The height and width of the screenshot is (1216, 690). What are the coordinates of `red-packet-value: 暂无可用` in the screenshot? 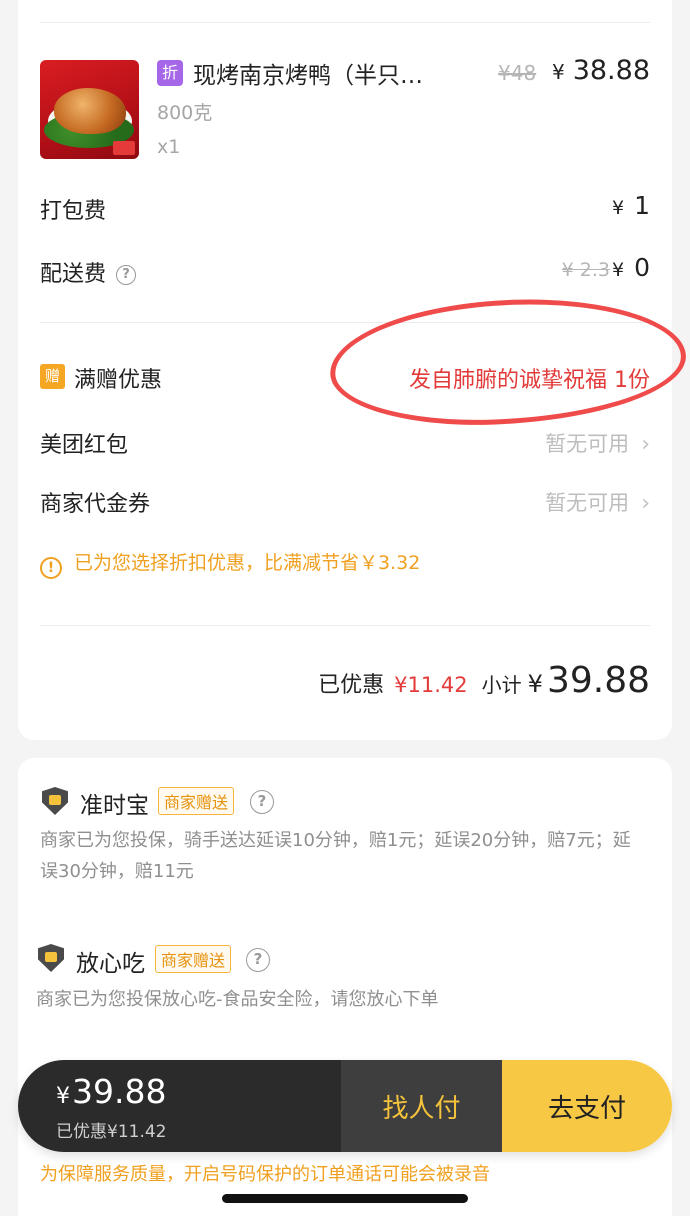 It's located at (587, 444).